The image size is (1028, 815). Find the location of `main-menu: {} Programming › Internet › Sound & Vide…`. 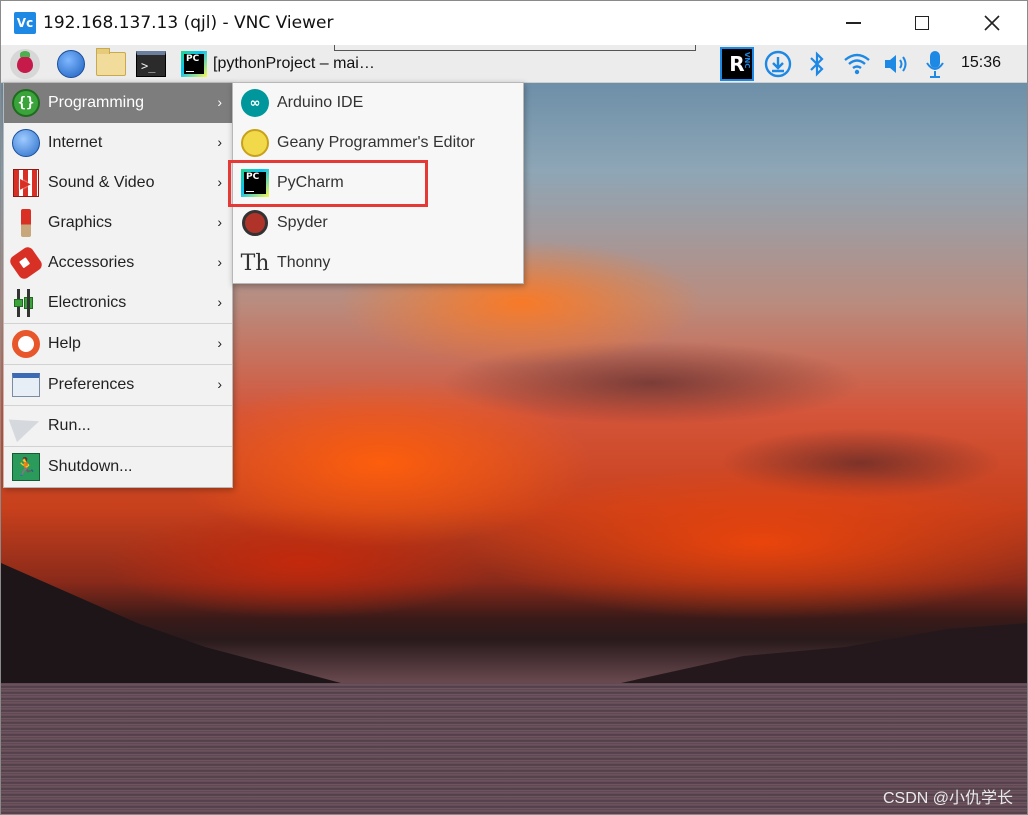

main-menu: {} Programming › Internet › Sound & Vide… is located at coordinates (118, 285).